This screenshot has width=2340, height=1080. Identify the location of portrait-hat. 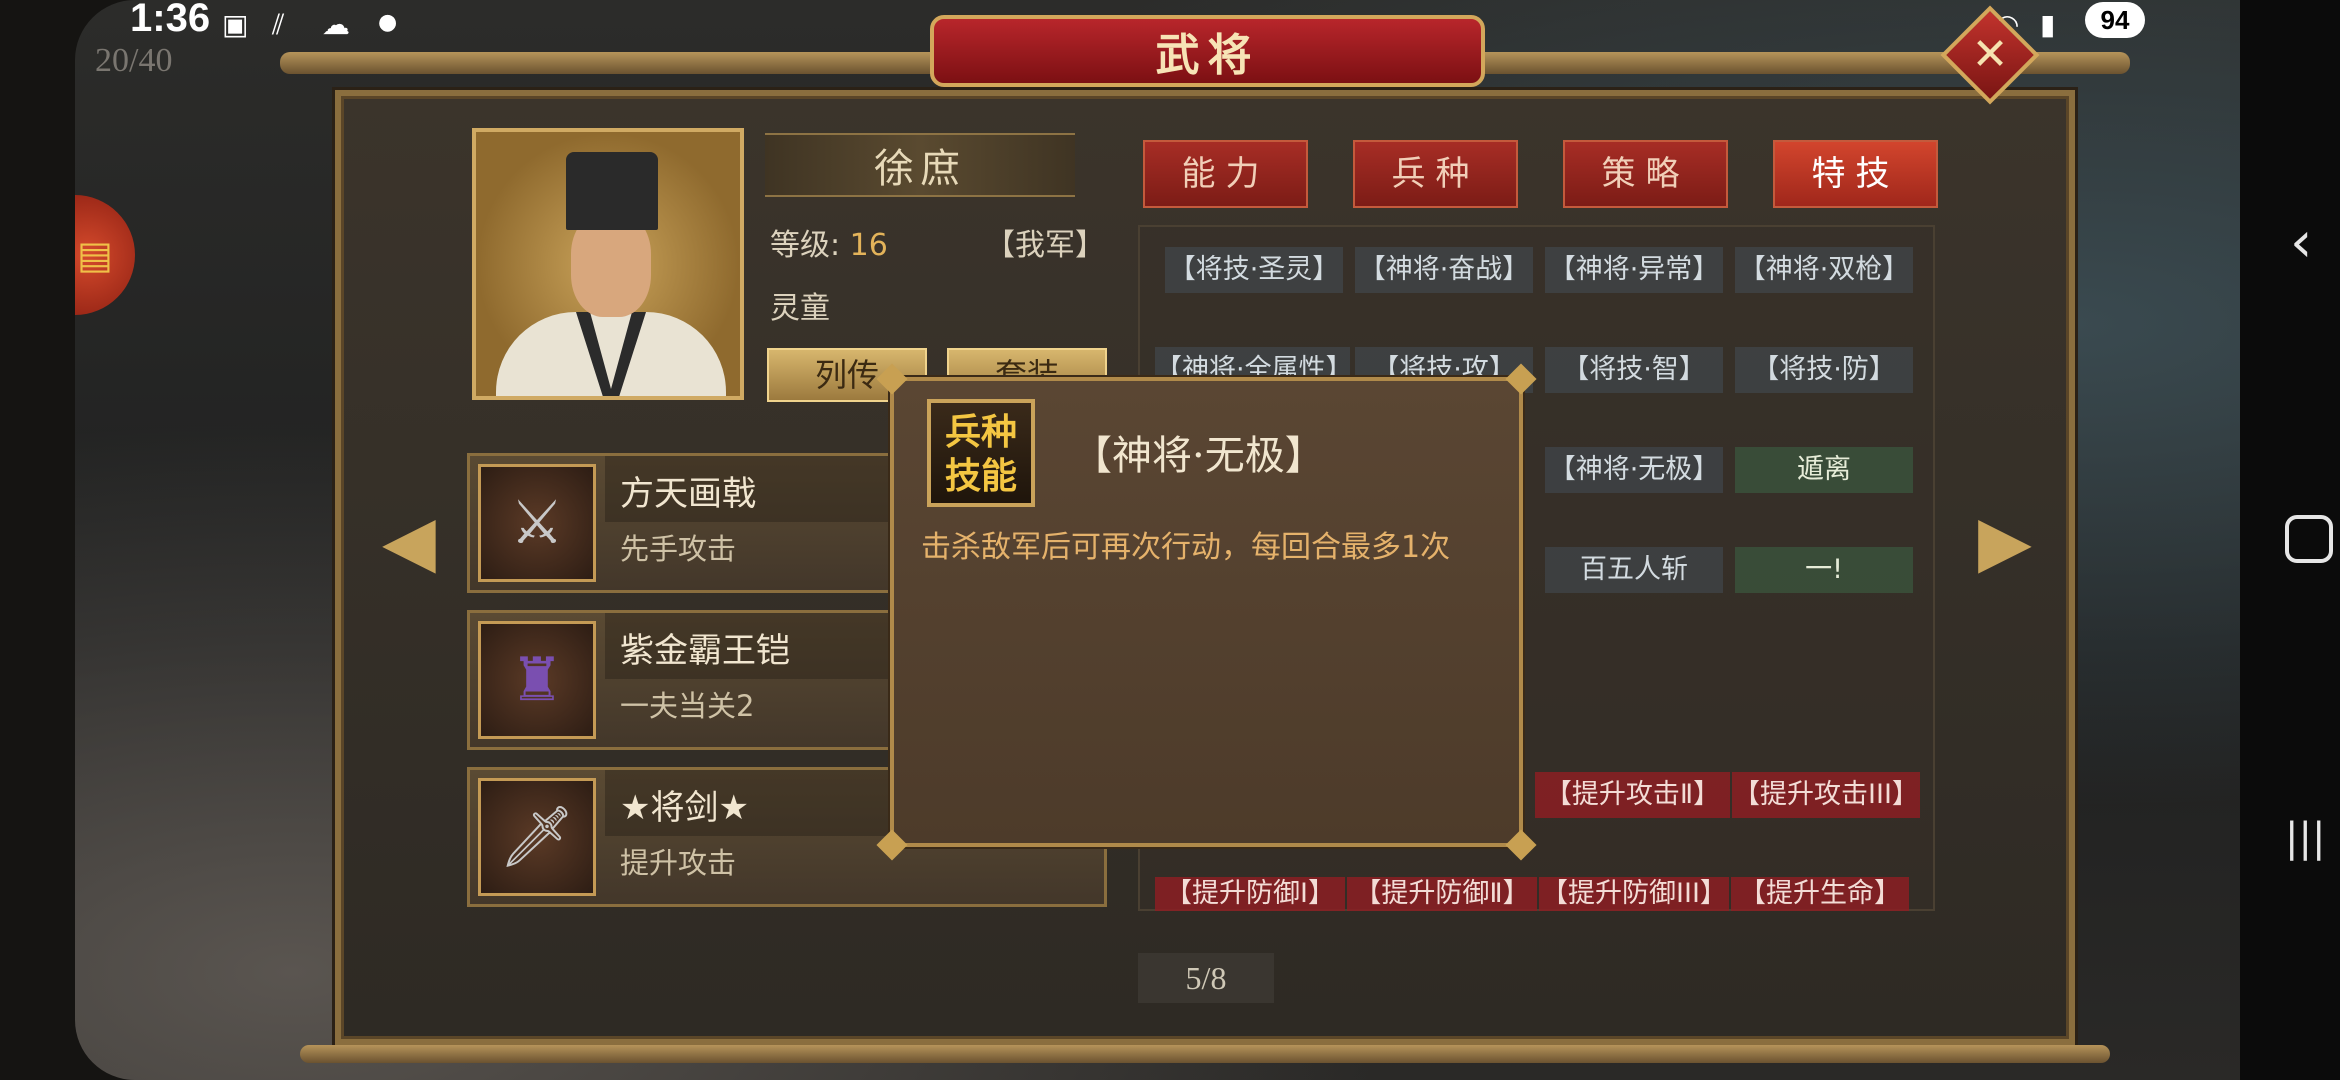
(612, 191).